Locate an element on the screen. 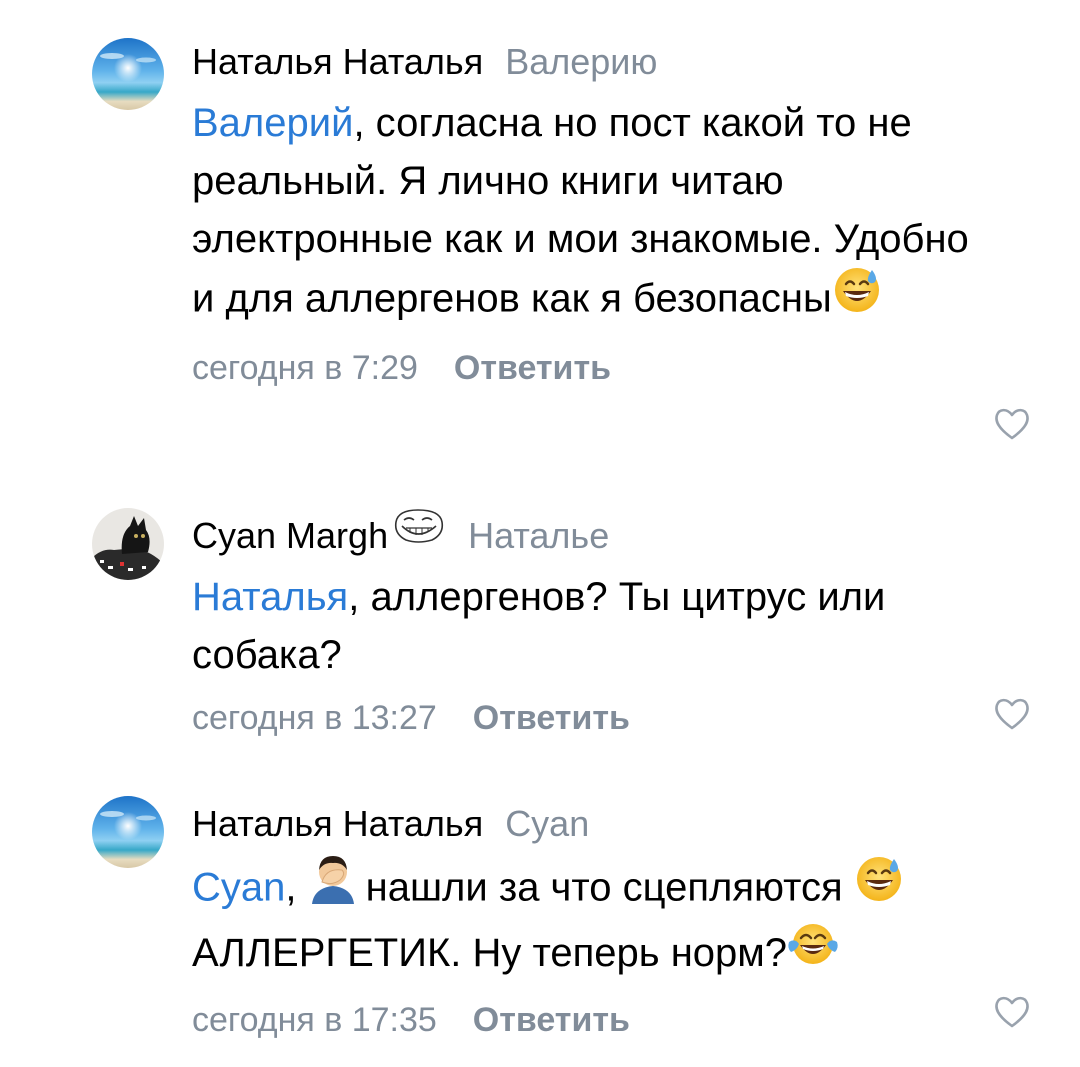 The image size is (1080, 1067). mention-link: Cyan is located at coordinates (238, 888).